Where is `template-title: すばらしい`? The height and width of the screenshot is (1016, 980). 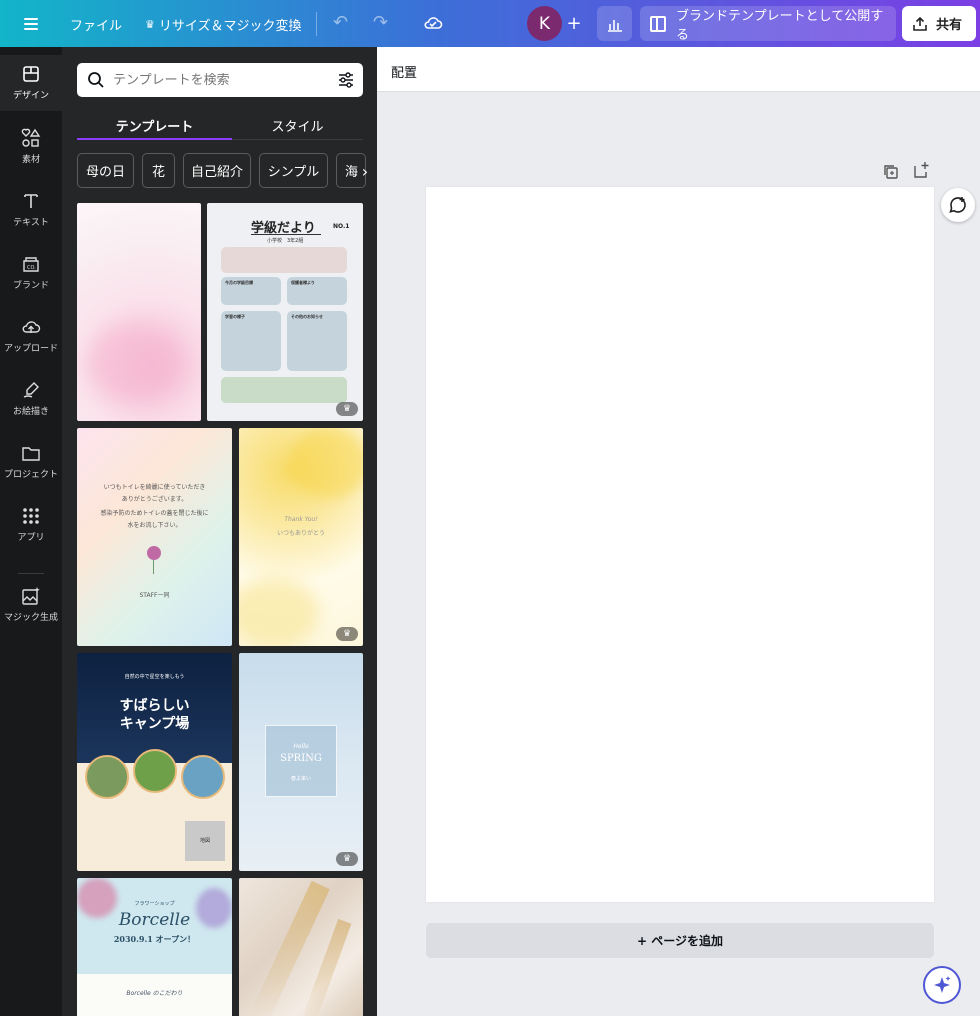
template-title: すばらしい is located at coordinates (154, 706).